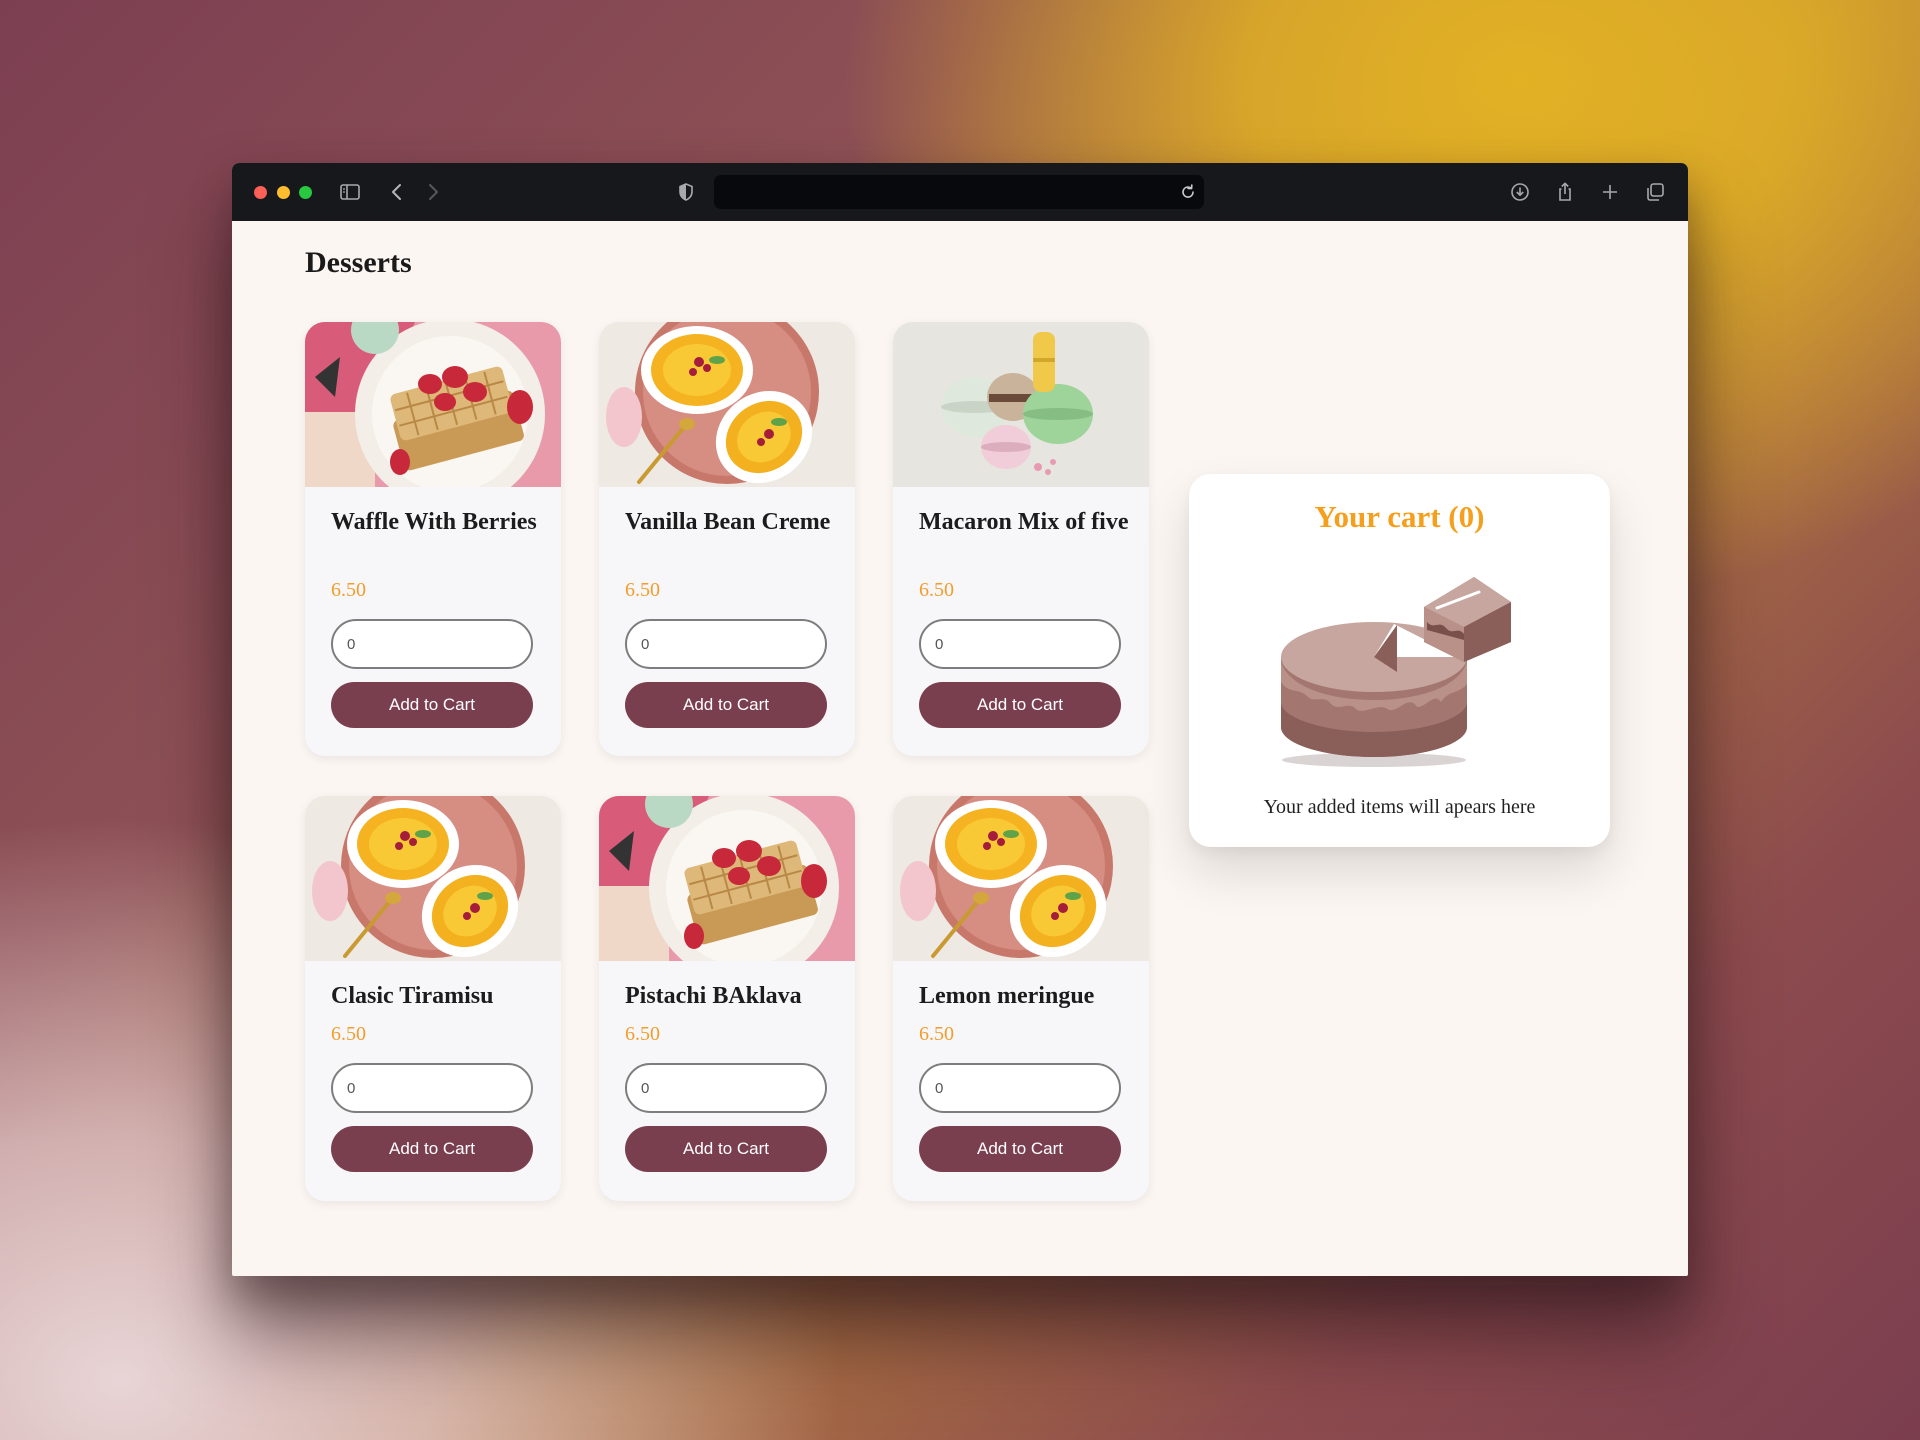 The height and width of the screenshot is (1440, 1920). What do you see at coordinates (433, 539) in the screenshot?
I see `product-card: Waffle With Berries 6.50 Add to Cart` at bounding box center [433, 539].